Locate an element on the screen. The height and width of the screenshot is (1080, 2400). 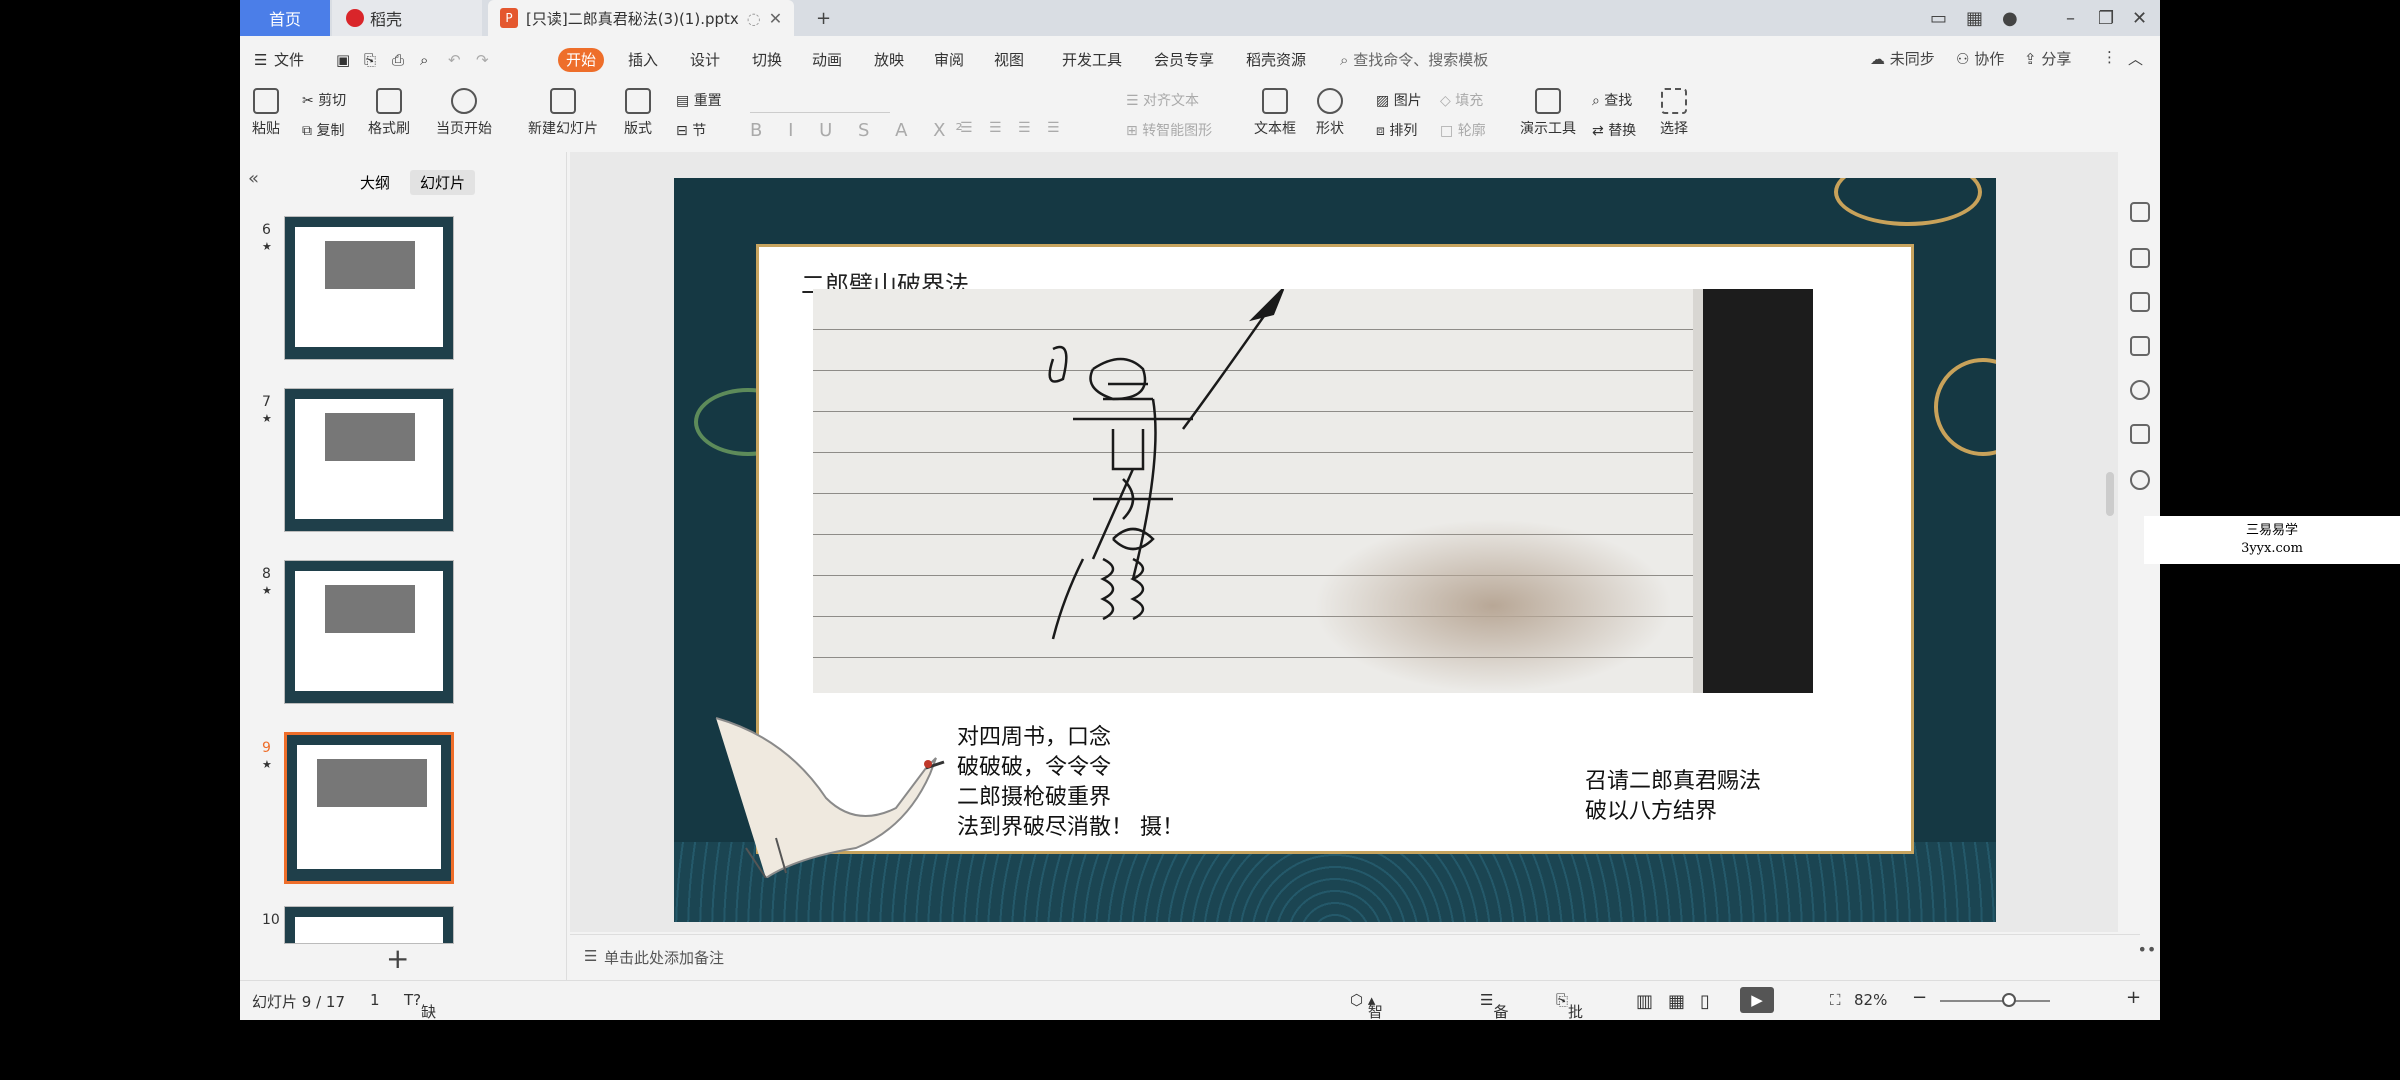
picture-button: ▨ 图片 is located at coordinates (1399, 100).